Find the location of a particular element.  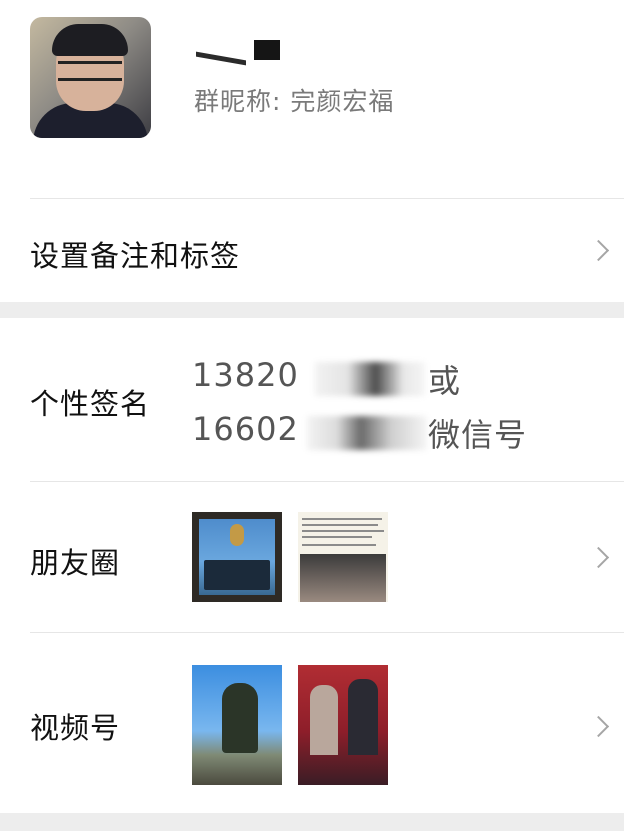

signature-line-1: 13820 is located at coordinates (245, 375).